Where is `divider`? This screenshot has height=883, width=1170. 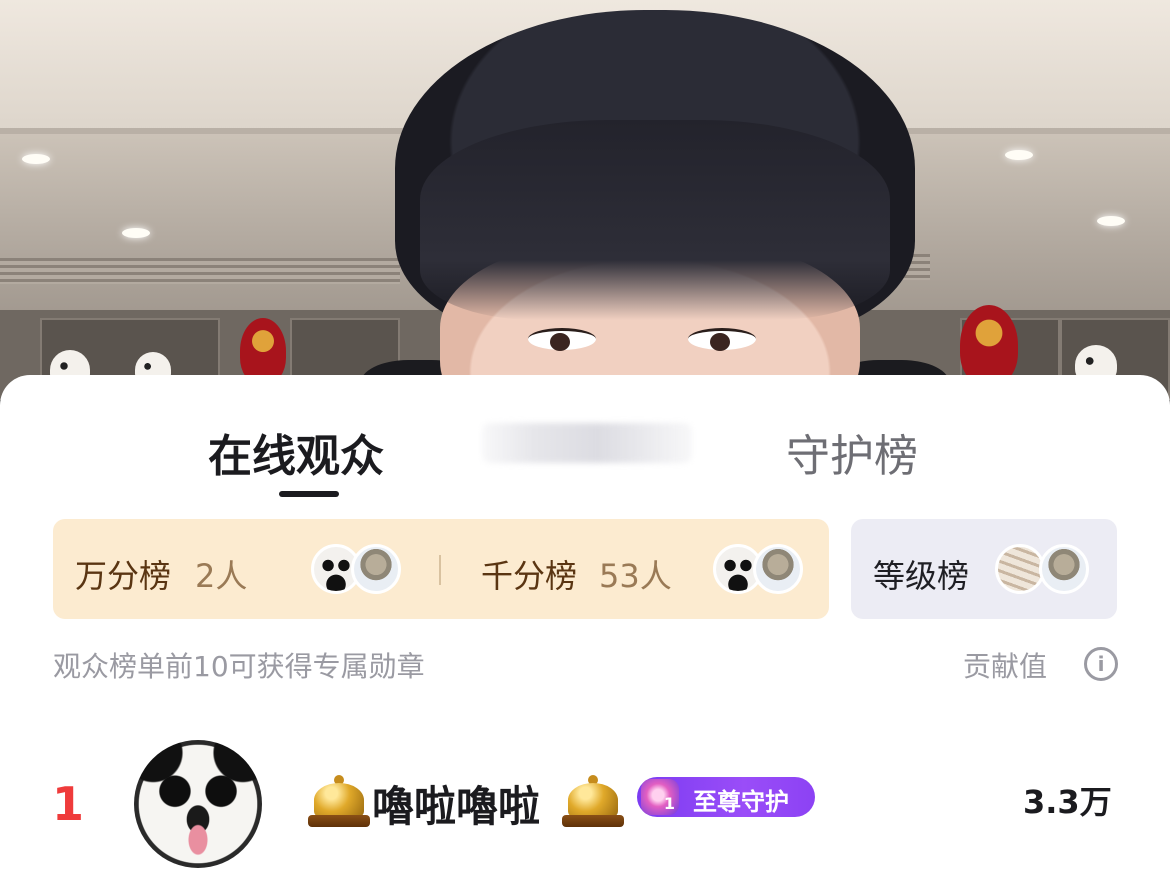 divider is located at coordinates (440, 570).